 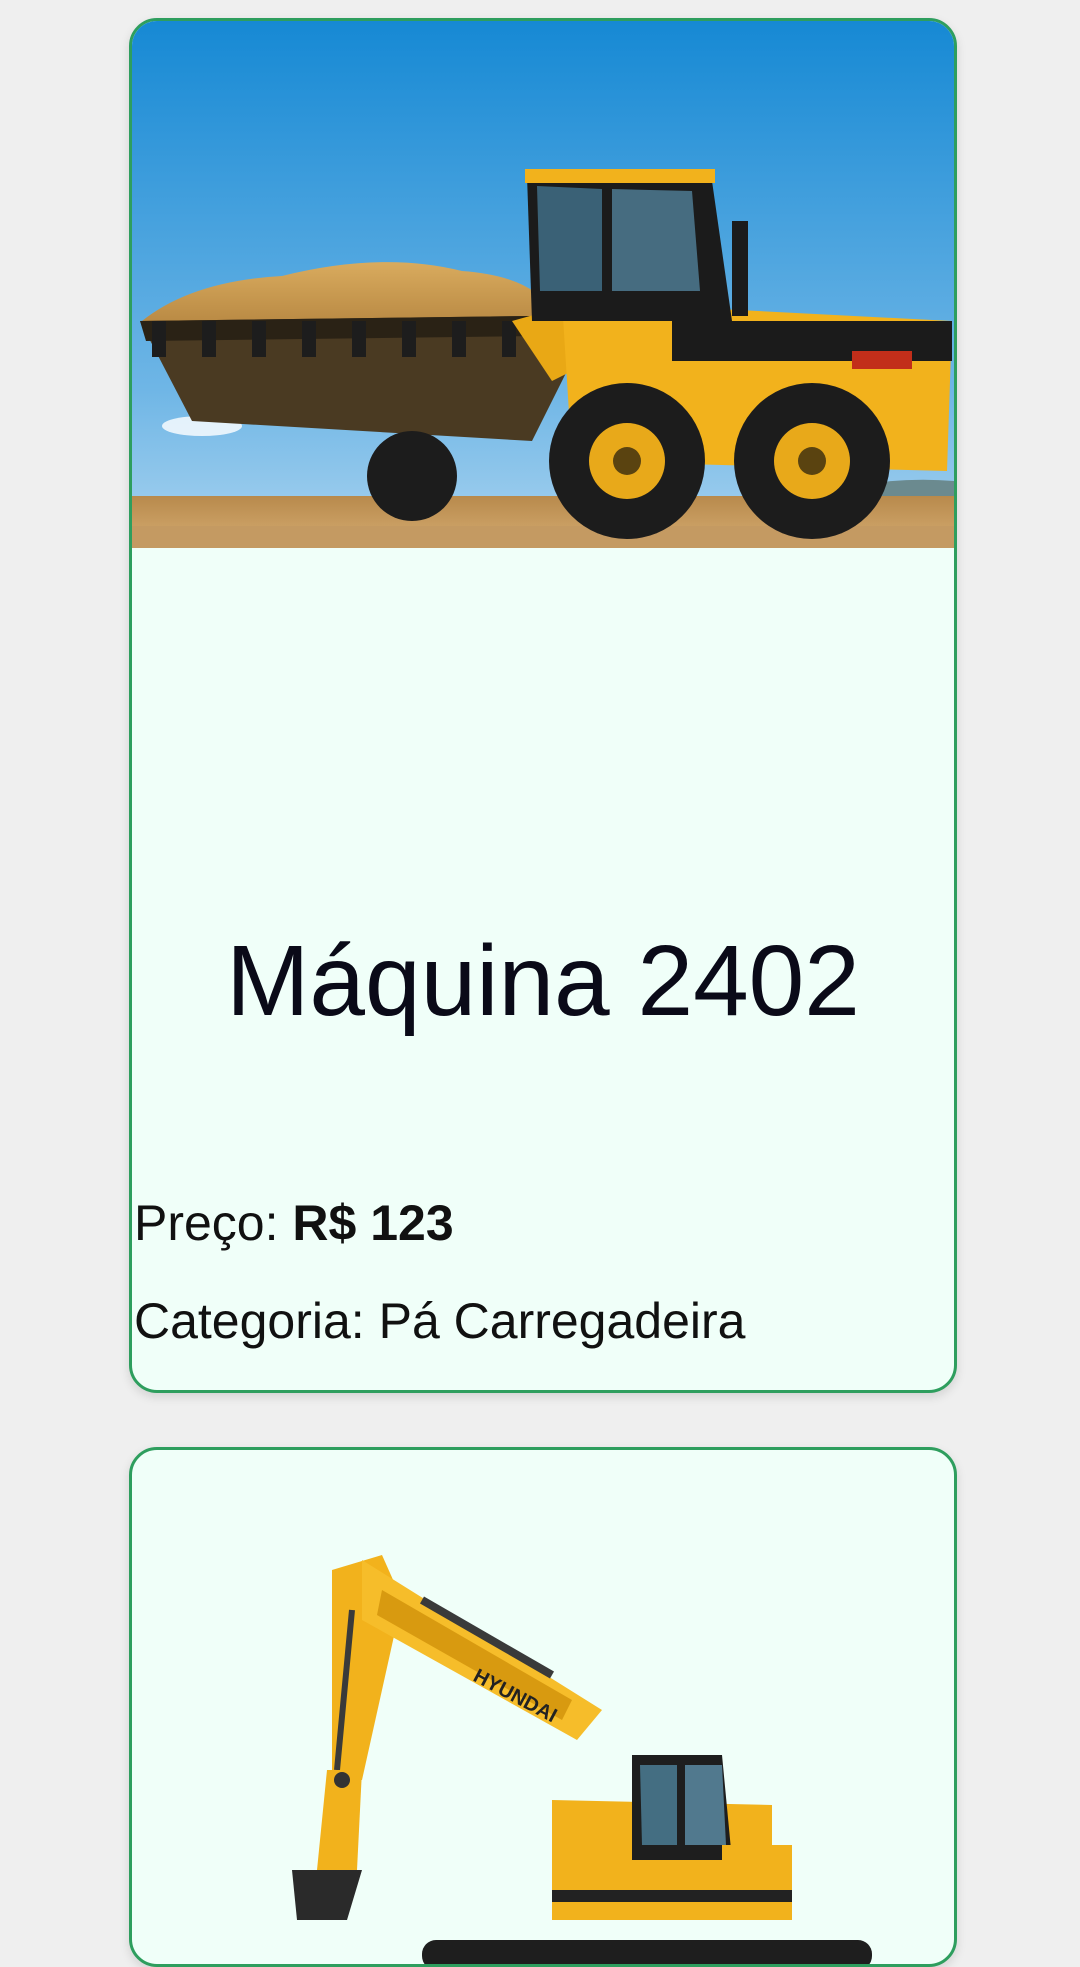 I want to click on machine-category: Categoria: Pá Carregadeira, so click(x=439, y=1321).